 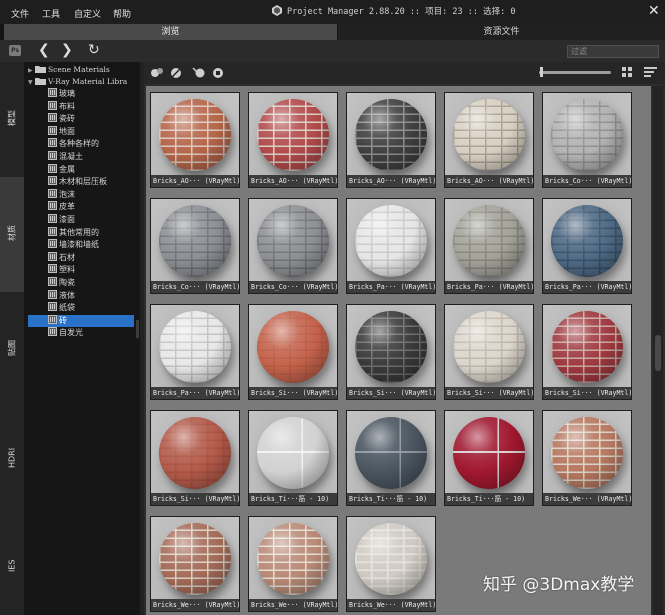 What do you see at coordinates (12, 349) in the screenshot?
I see `side-tab-maps: 贴图` at bounding box center [12, 349].